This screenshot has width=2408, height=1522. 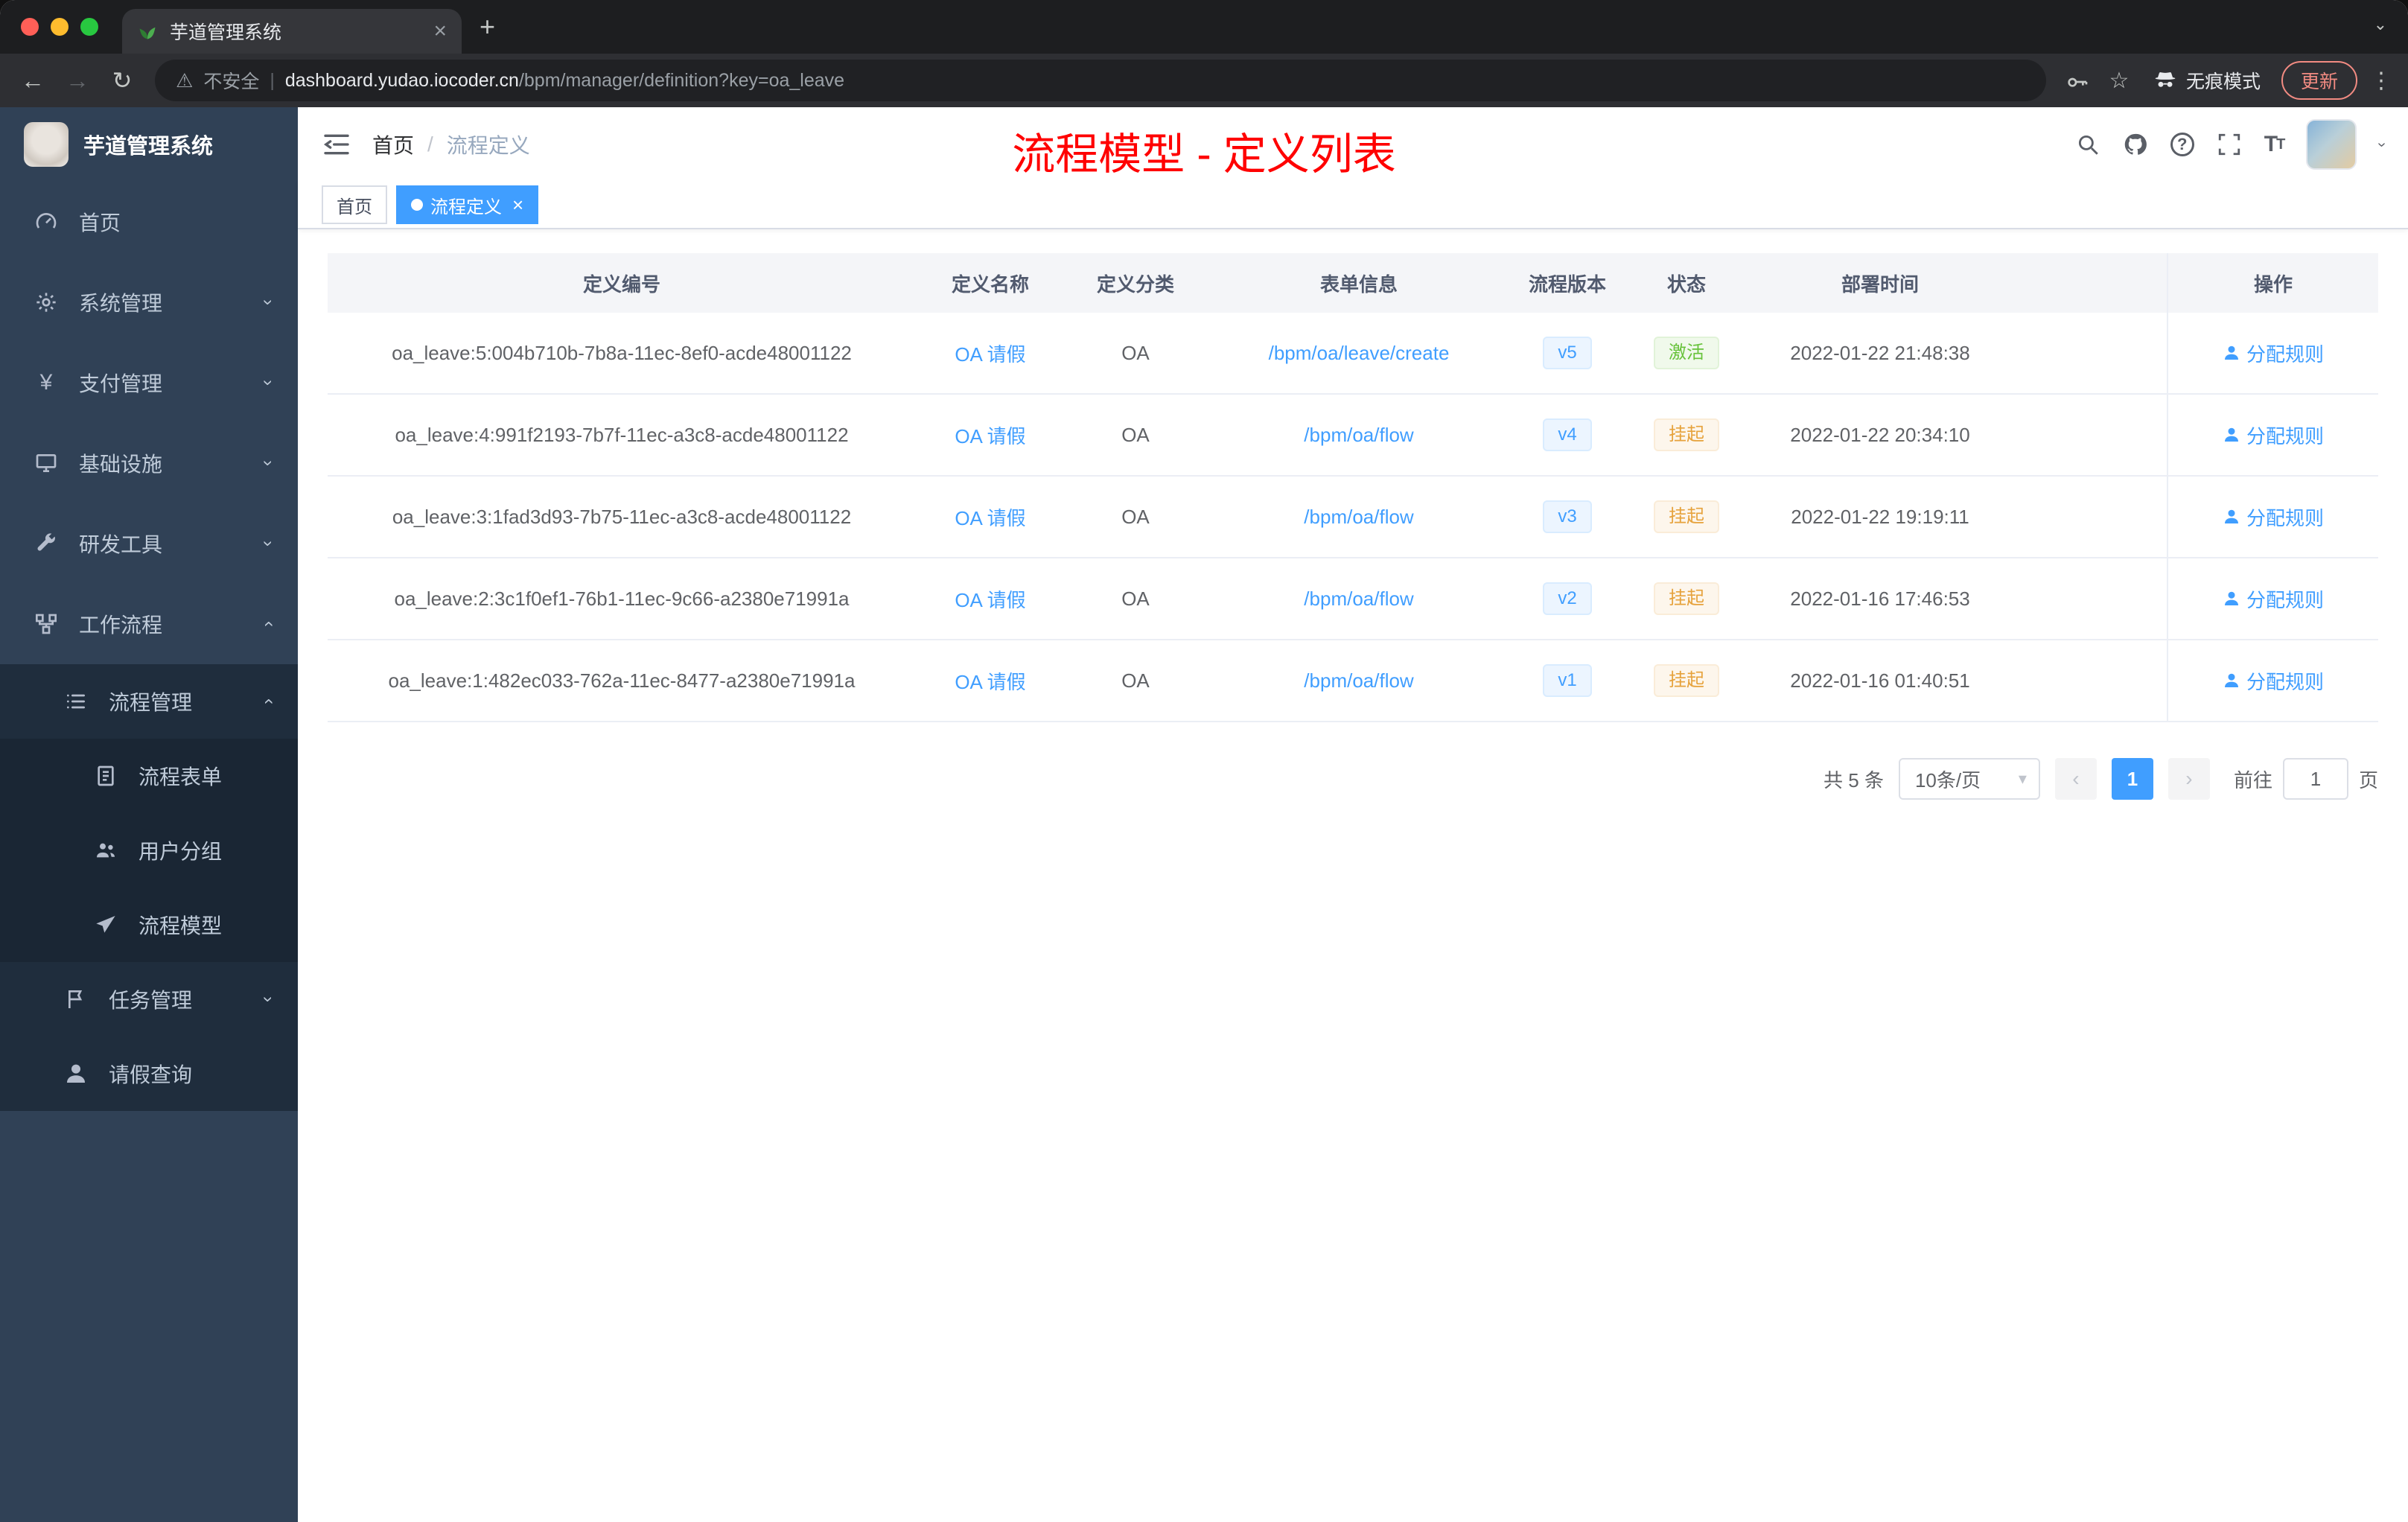 What do you see at coordinates (1567, 434) in the screenshot?
I see `version-badge: v4` at bounding box center [1567, 434].